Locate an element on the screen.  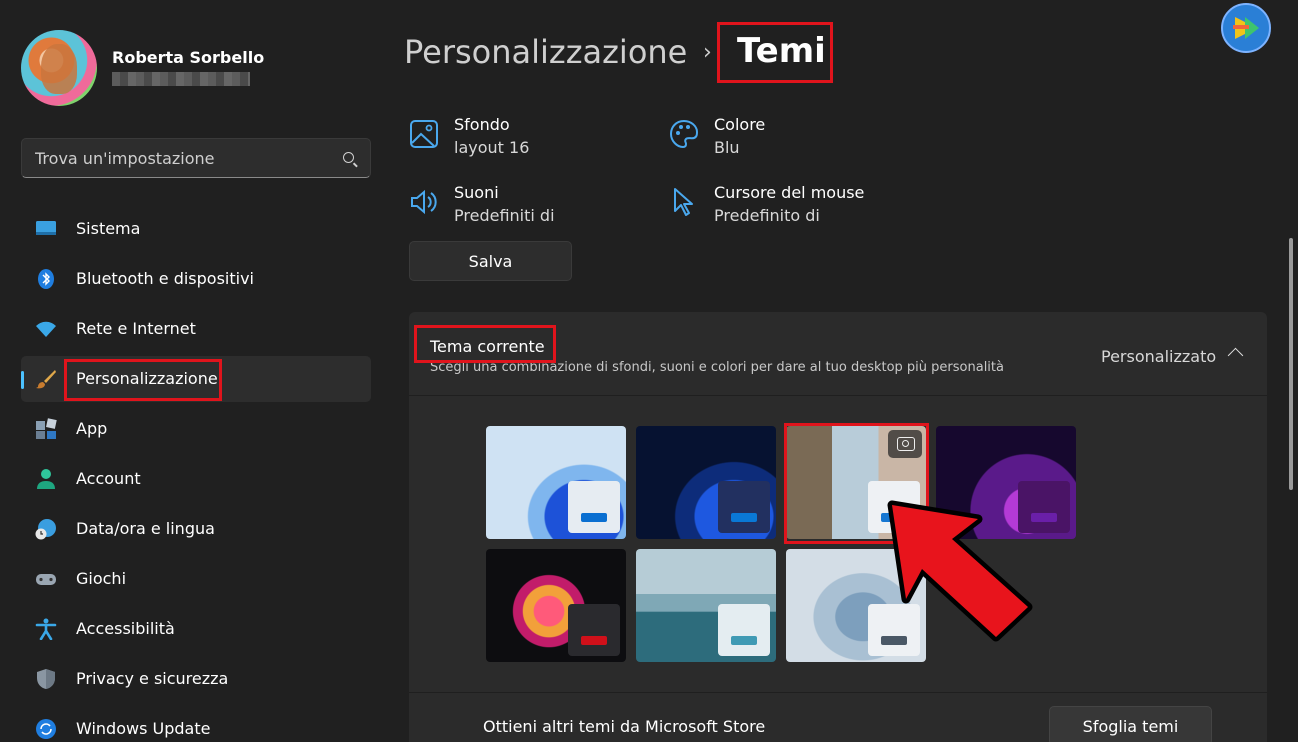
scrollbar is located at coordinates (1291, 364).